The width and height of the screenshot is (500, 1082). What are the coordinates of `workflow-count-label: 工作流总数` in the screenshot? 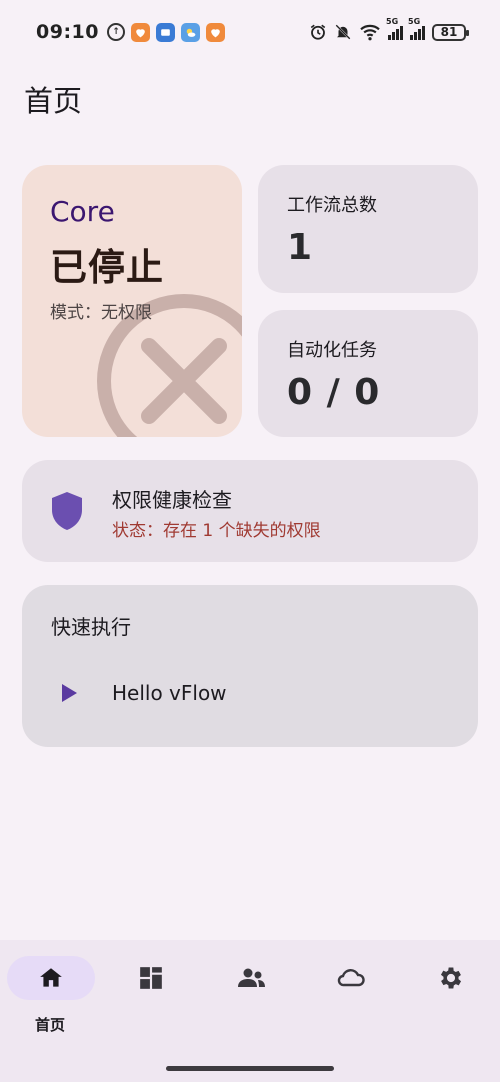 It's located at (332, 205).